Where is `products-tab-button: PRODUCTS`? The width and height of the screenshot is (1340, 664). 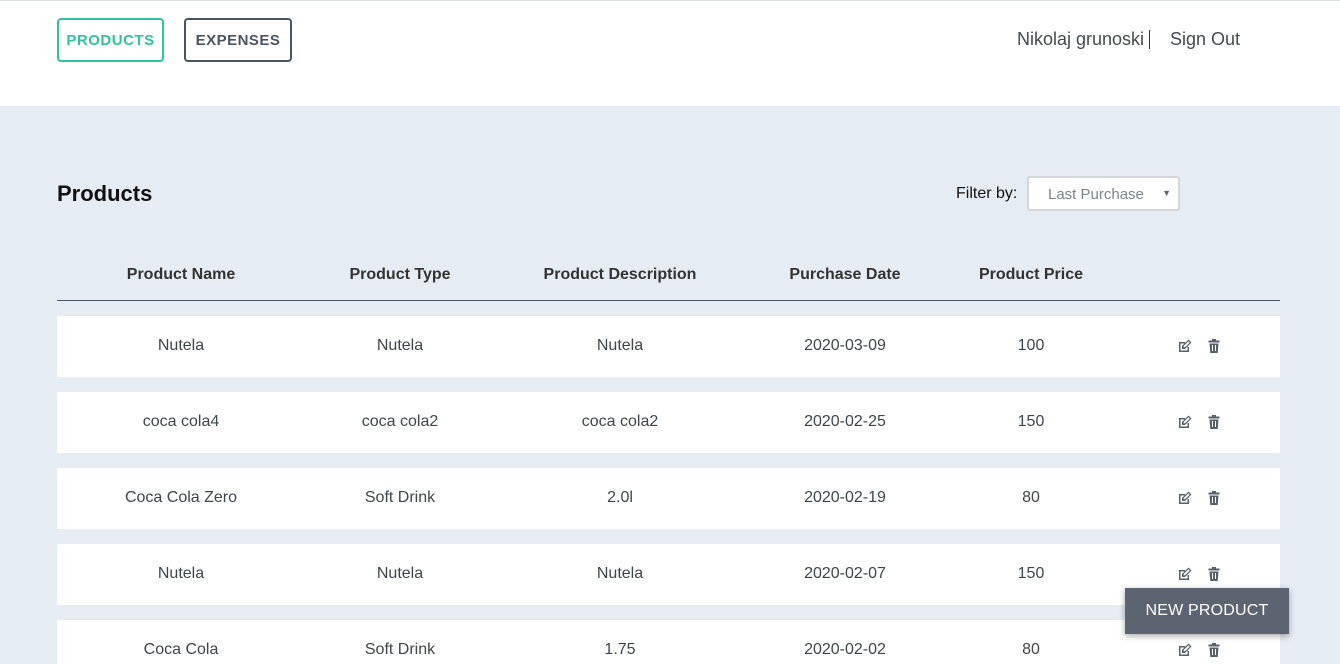
products-tab-button: PRODUCTS is located at coordinates (110, 40).